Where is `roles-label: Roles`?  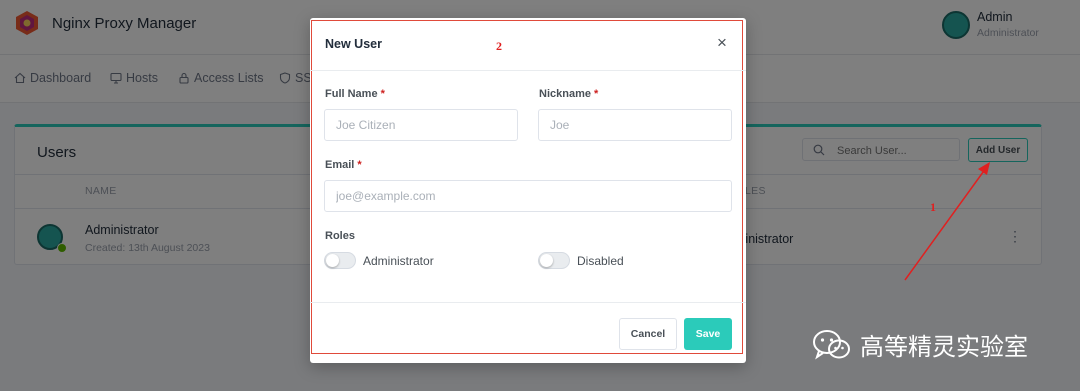
roles-label: Roles is located at coordinates (340, 236).